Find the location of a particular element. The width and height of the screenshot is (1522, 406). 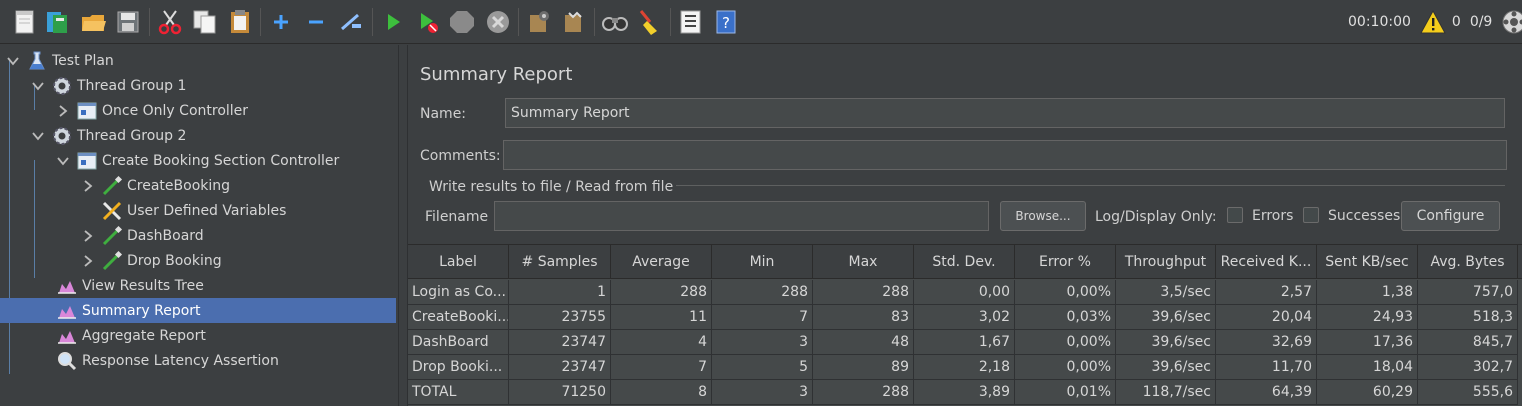

tree-item-response-latency-assertion: Response Latency Assertion is located at coordinates (167, 360).